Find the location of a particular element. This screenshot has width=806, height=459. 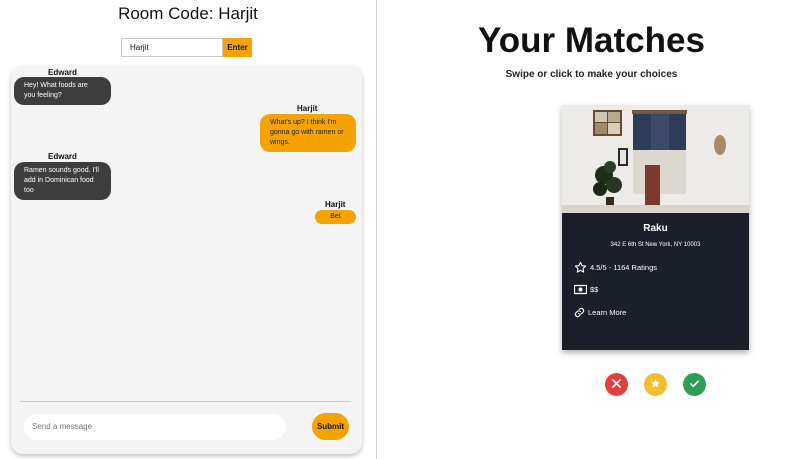

link-icon is located at coordinates (579, 312).